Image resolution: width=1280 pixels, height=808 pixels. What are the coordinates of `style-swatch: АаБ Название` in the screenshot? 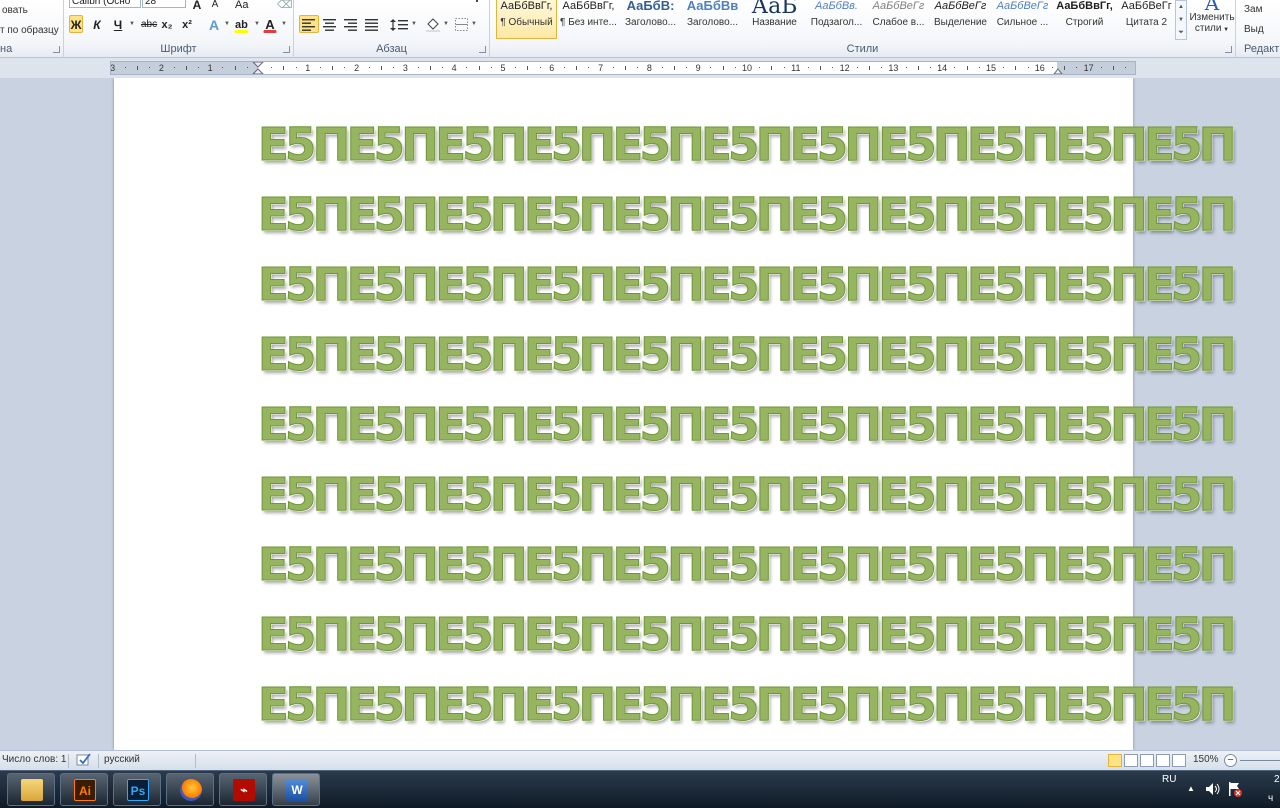 It's located at (774, 19).